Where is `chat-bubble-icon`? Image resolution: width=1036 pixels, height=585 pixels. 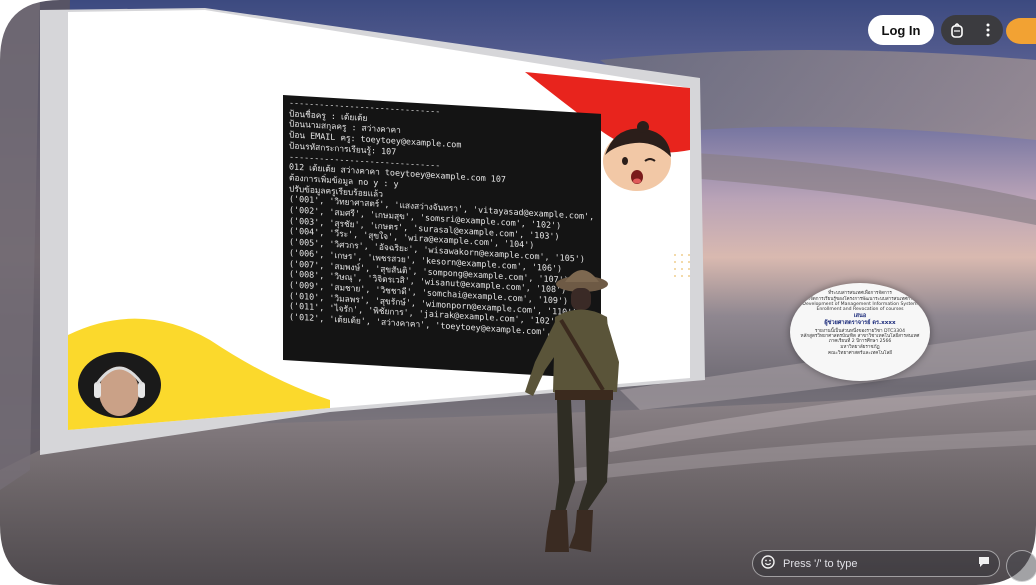 chat-bubble-icon is located at coordinates (984, 563).